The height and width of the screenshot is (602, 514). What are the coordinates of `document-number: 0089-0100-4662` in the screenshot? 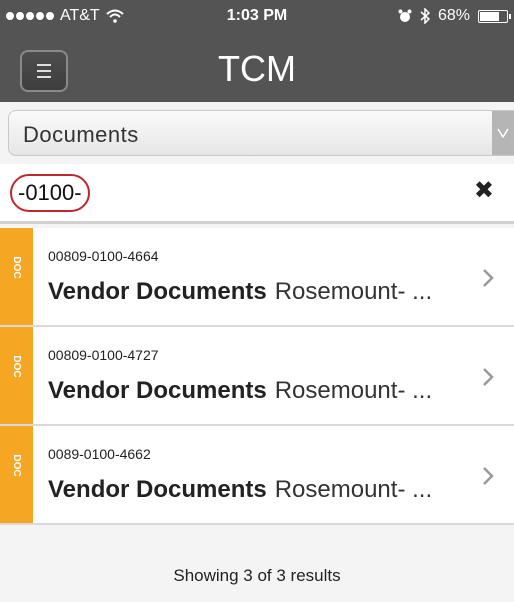 It's located at (99, 454).